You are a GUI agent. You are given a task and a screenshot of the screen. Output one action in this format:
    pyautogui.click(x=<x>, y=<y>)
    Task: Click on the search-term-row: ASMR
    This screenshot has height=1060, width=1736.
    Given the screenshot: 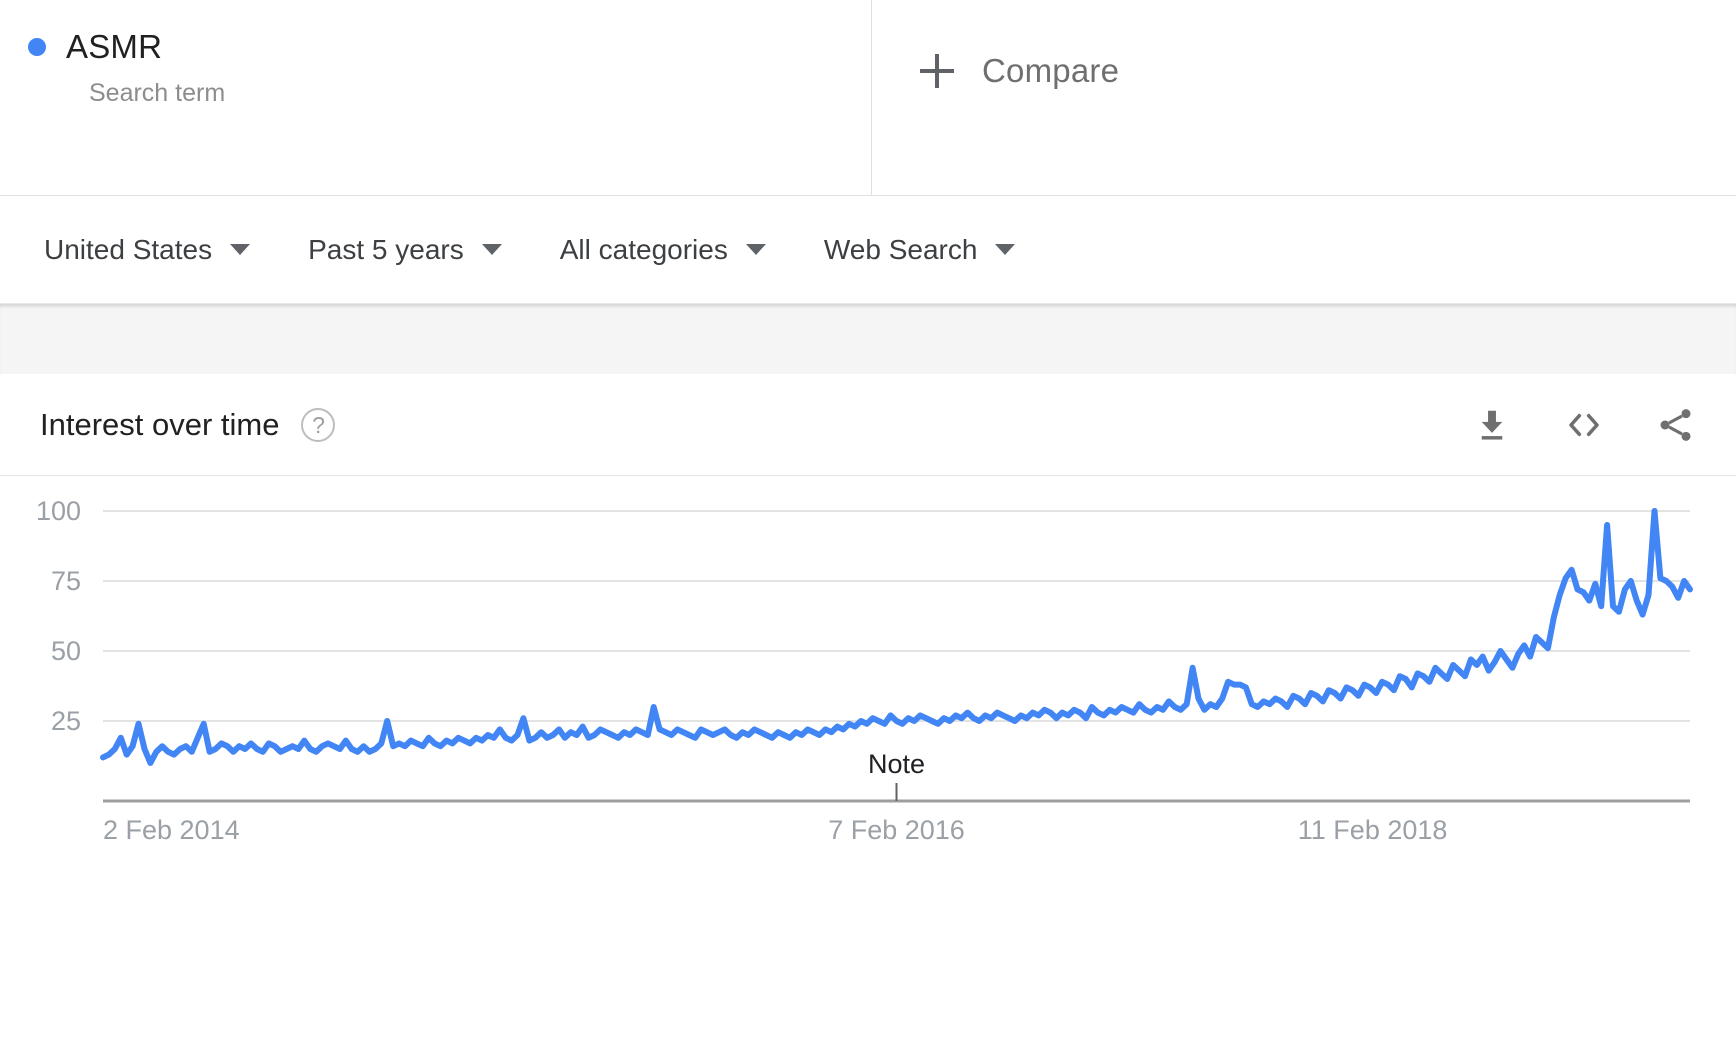 What is the action you would take?
    pyautogui.click(x=447, y=47)
    